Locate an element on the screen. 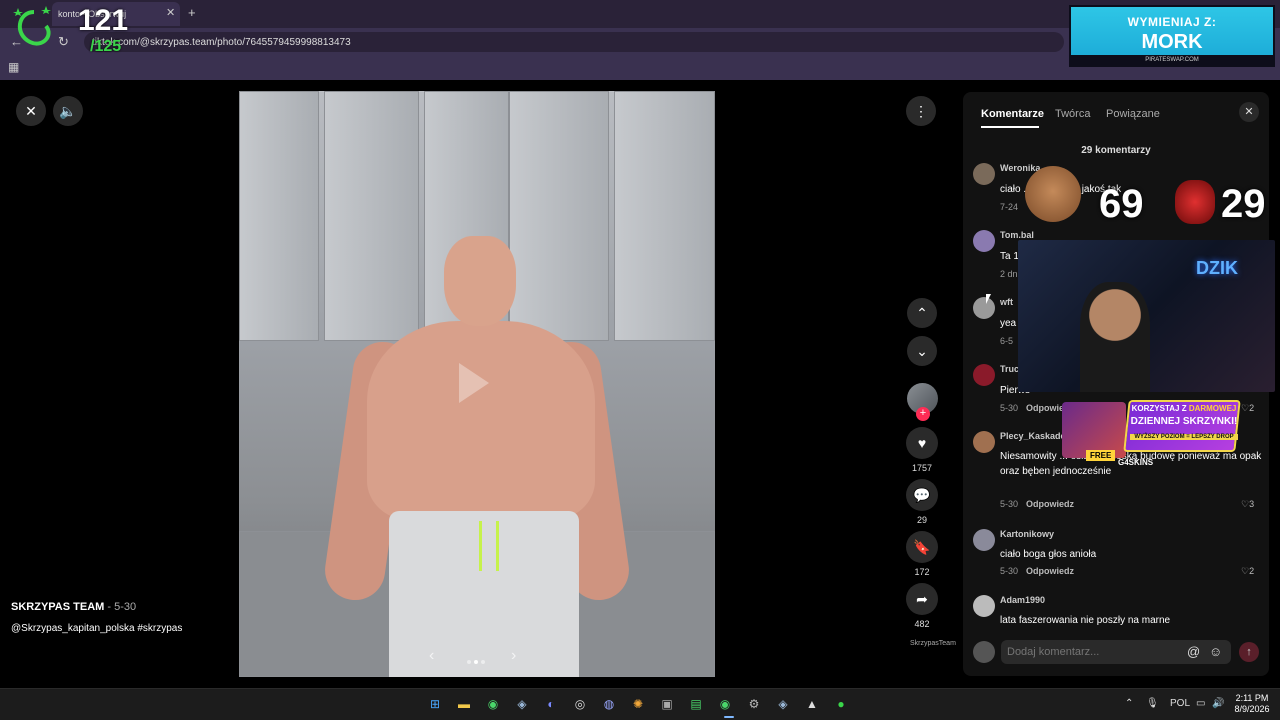 The width and height of the screenshot is (1280, 720). tab-comments: Komentarze is located at coordinates (1012, 114).